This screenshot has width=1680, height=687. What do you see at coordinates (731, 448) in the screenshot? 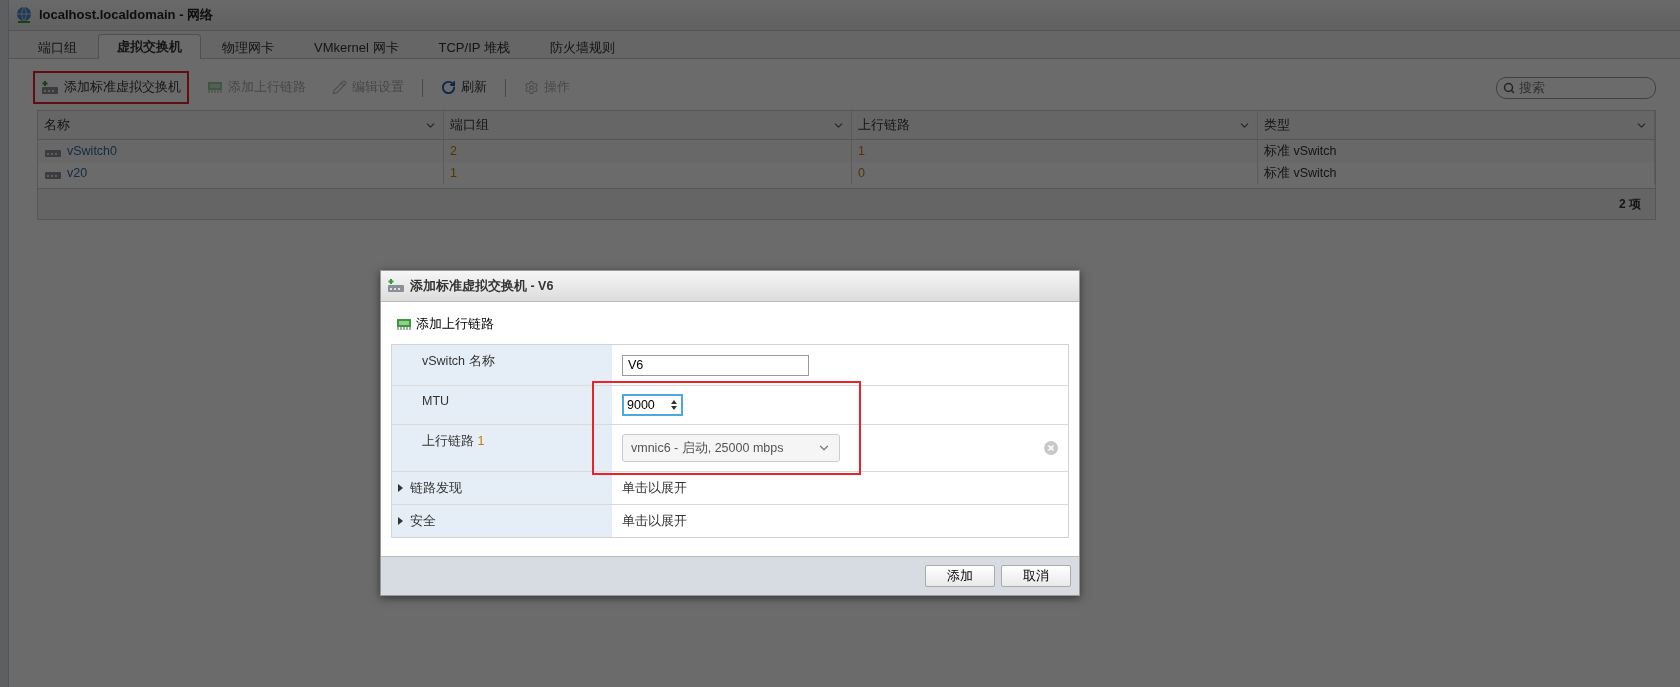
I see `uplink-select: vmnic6 - 启动, 25000 mbps` at bounding box center [731, 448].